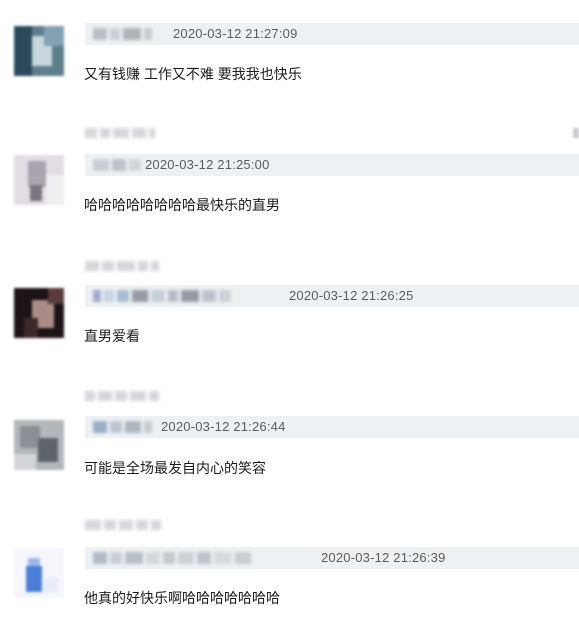 The width and height of the screenshot is (579, 628). What do you see at coordinates (332, 427) in the screenshot?
I see `comment-header: 2020-03-12 21:26:44` at bounding box center [332, 427].